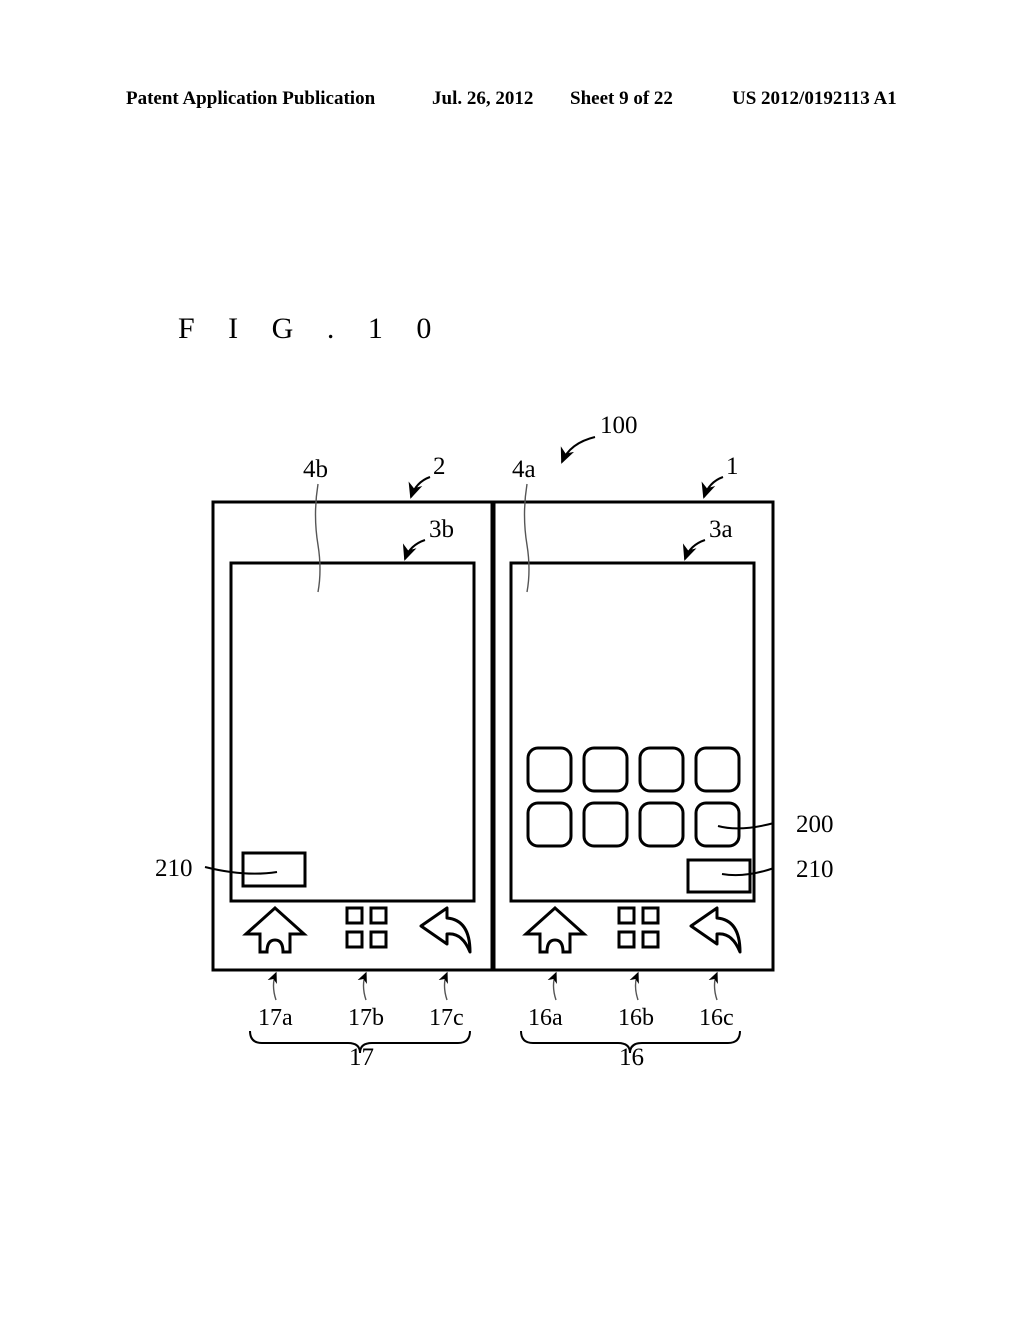  I want to click on left-status-box, so click(274, 869).